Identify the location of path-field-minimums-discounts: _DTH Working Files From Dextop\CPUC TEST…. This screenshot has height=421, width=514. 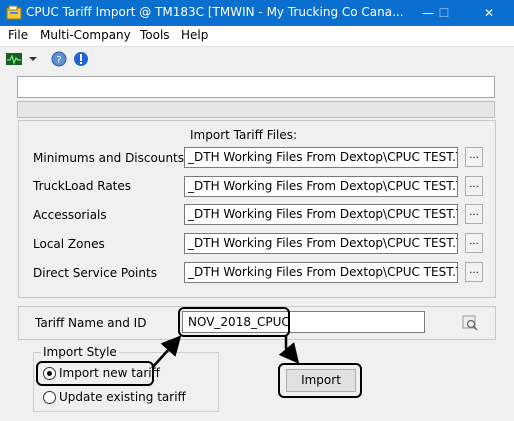
(321, 157).